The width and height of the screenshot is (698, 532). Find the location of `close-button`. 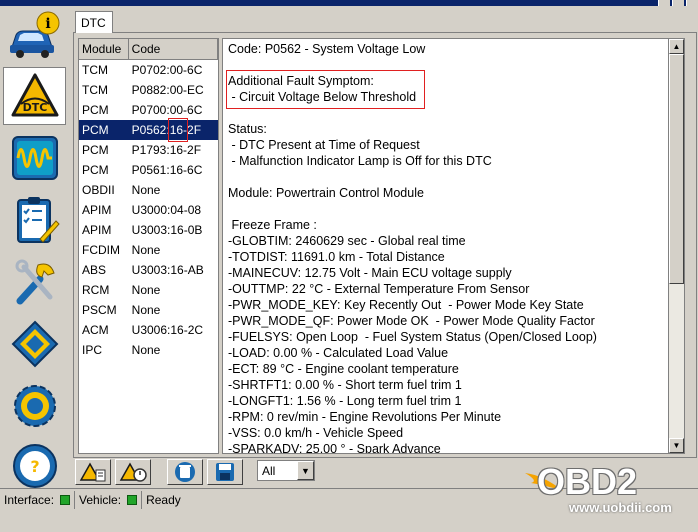

close-button is located at coordinates (692, 3).